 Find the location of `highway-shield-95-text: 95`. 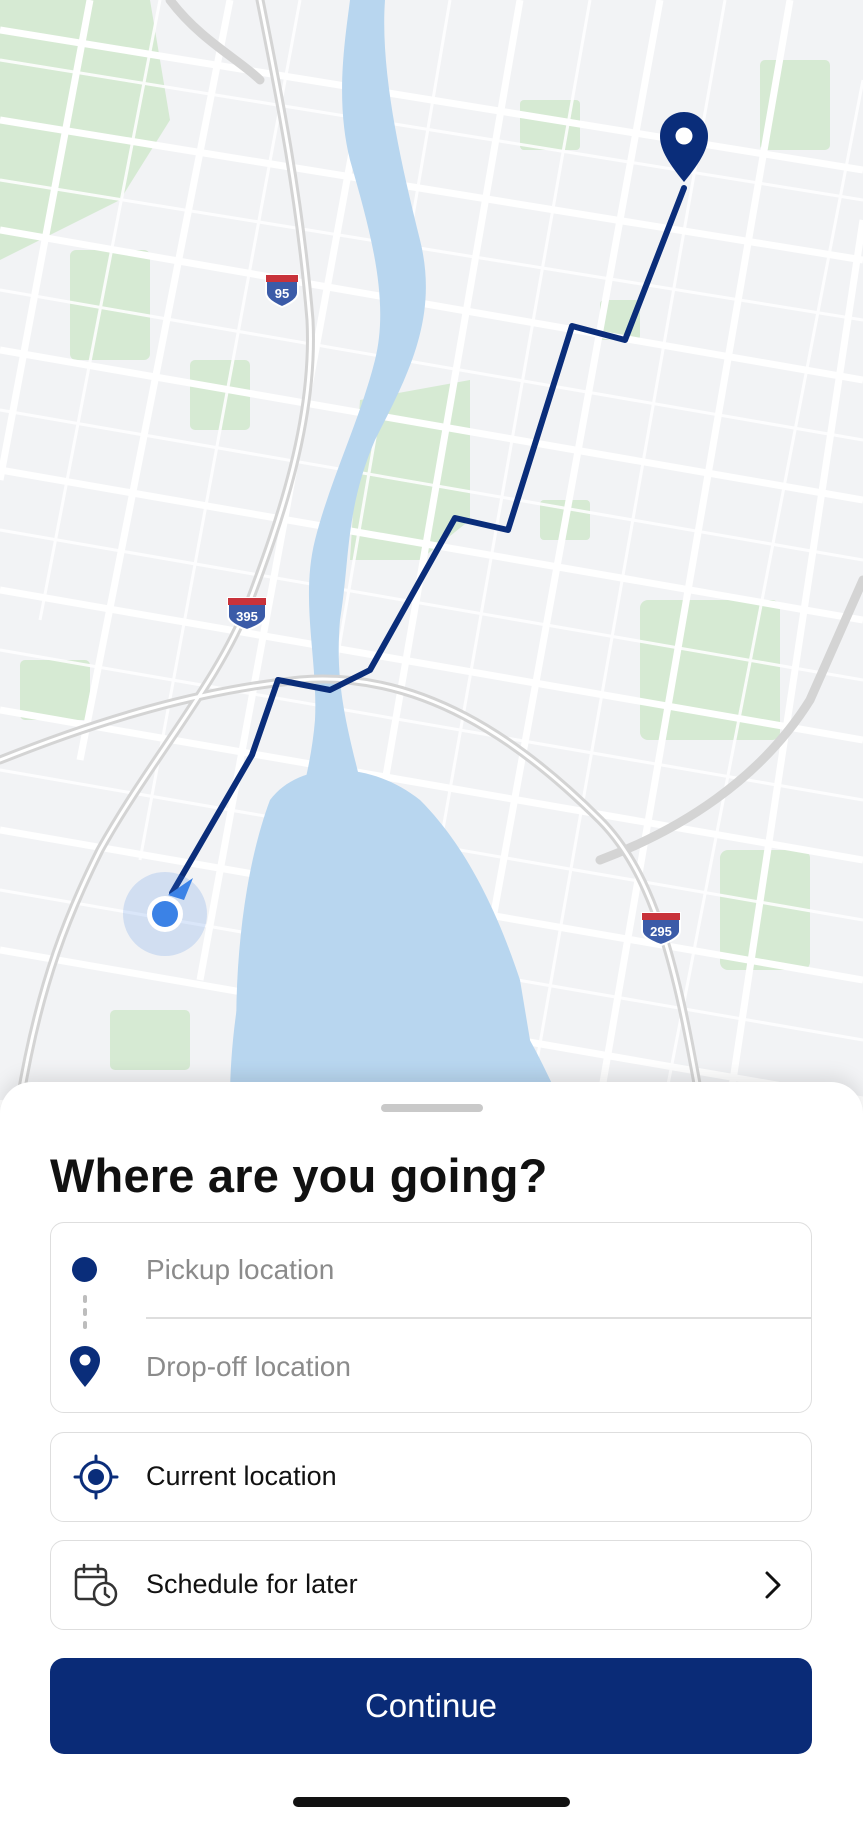

highway-shield-95-text: 95 is located at coordinates (282, 293).